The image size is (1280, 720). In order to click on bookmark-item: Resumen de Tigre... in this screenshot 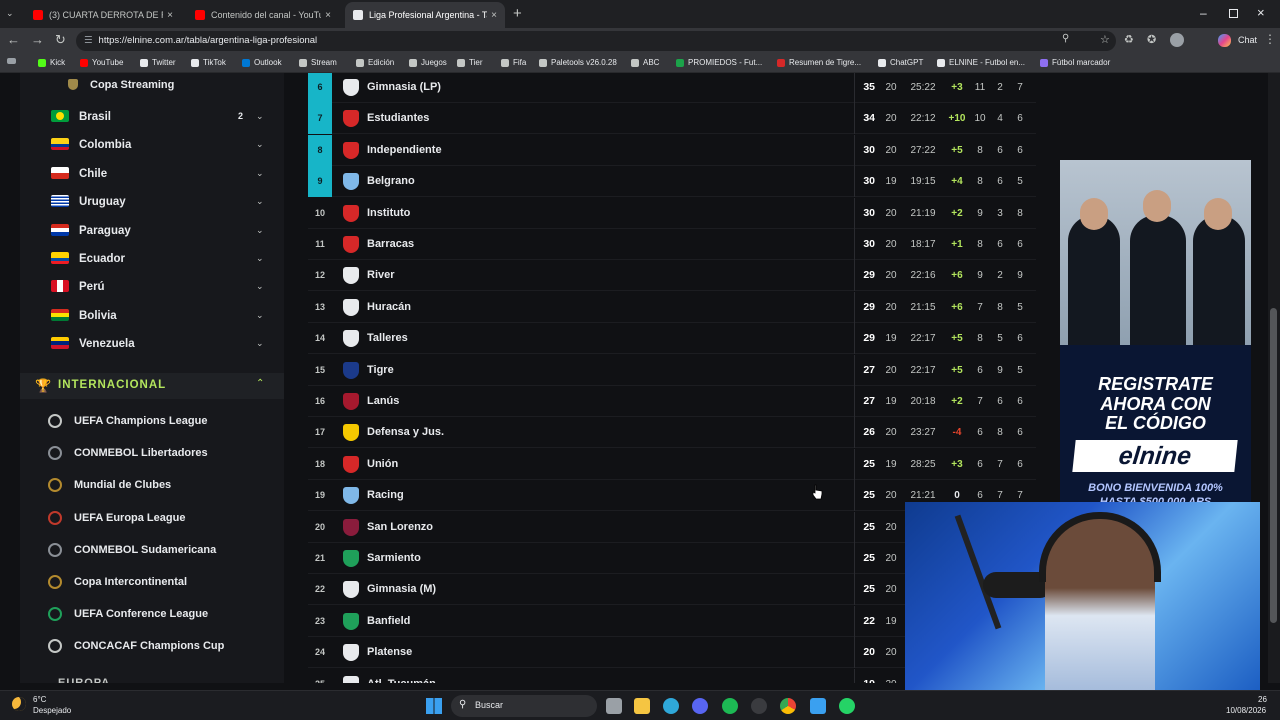, I will do `click(819, 62)`.